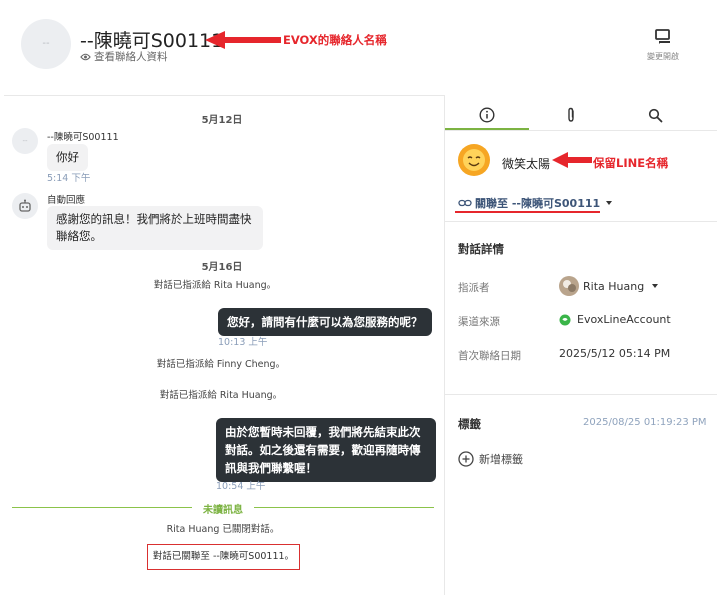  Describe the element at coordinates (663, 45) in the screenshot. I see `switch-button: 變更開啟` at that location.